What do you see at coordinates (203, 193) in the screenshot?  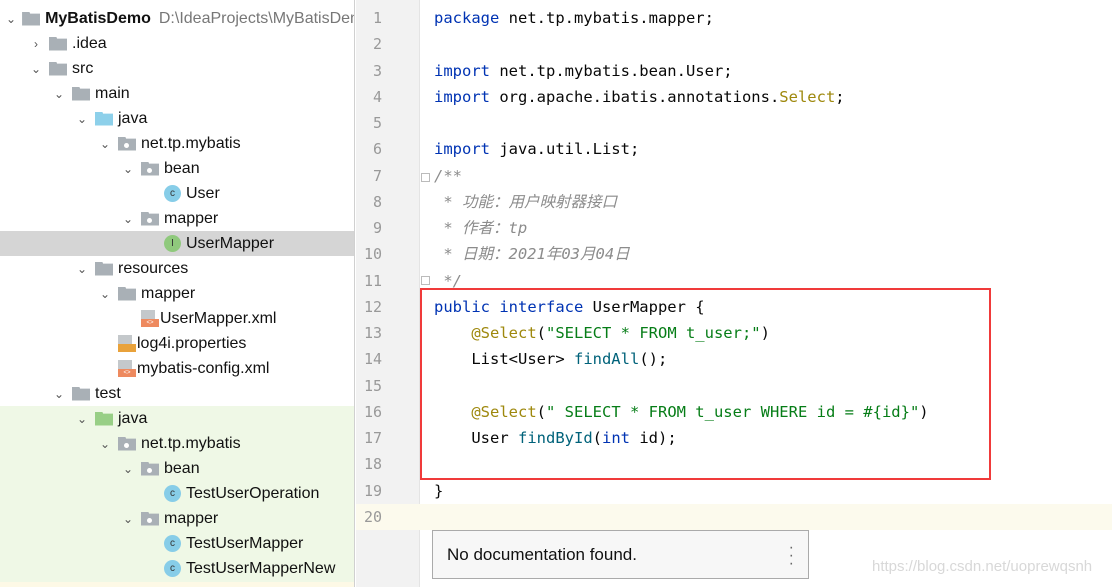 I see `tree-item-label: User` at bounding box center [203, 193].